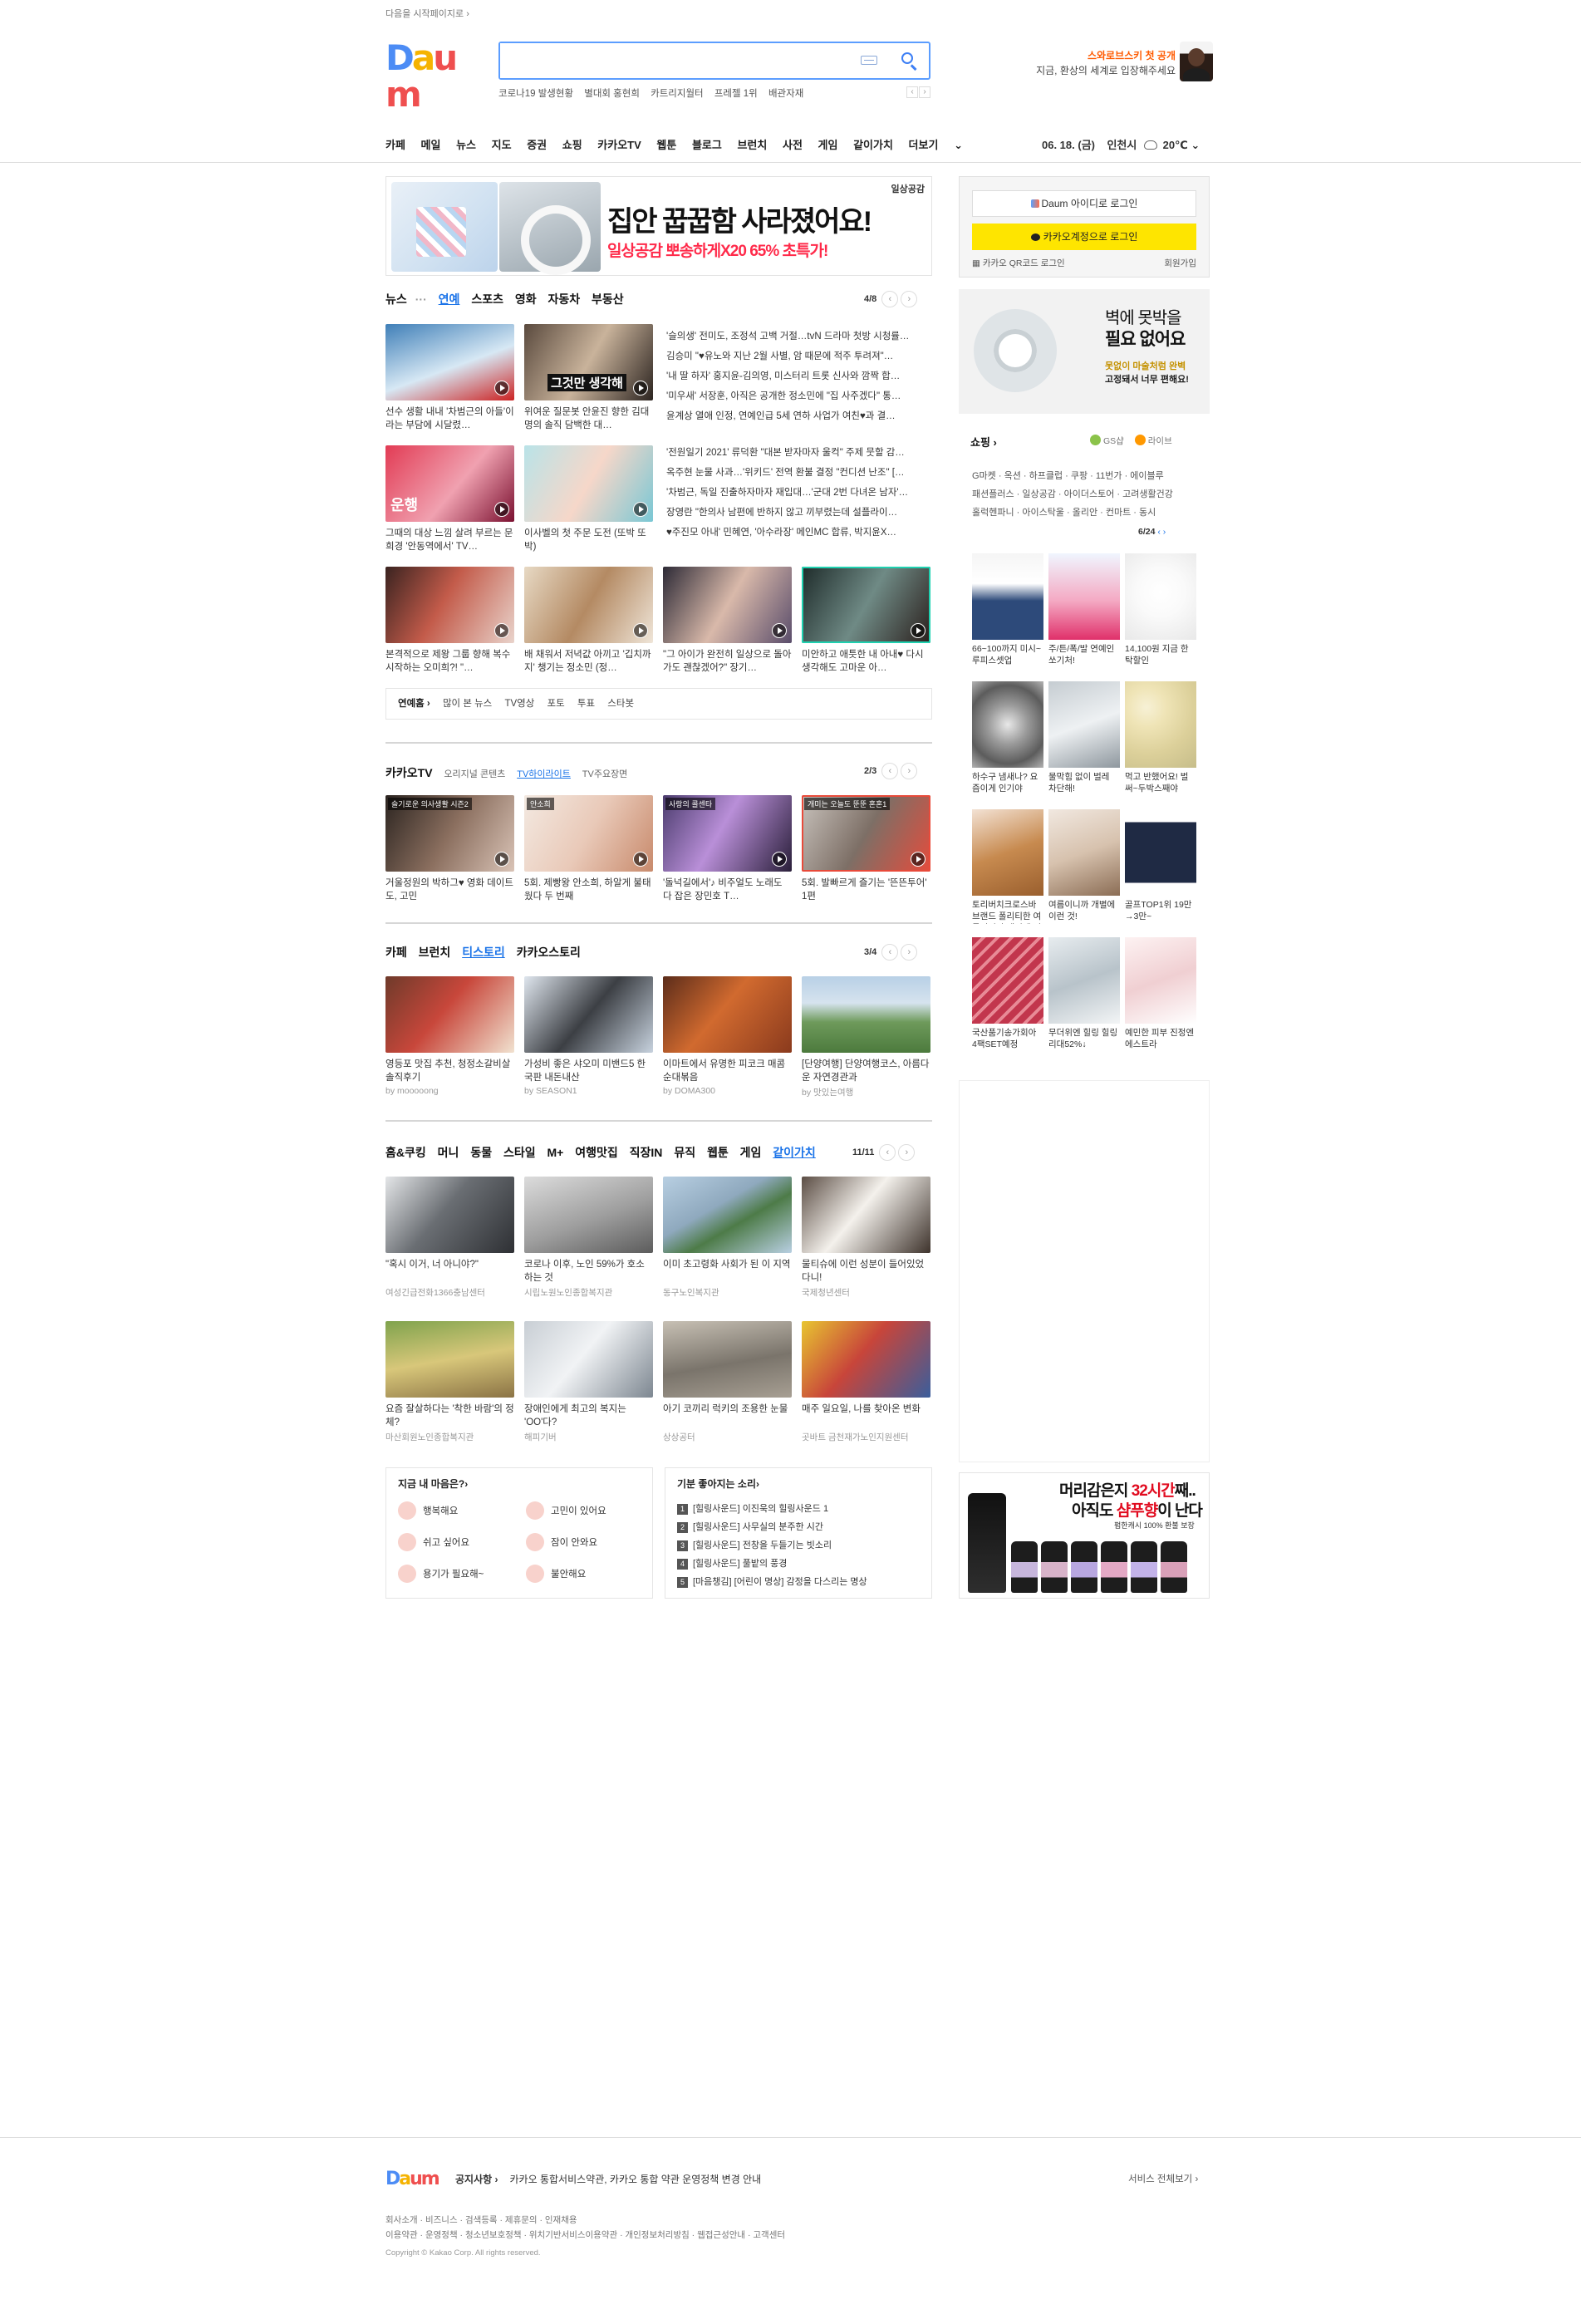 The width and height of the screenshot is (1581, 2324). Describe the element at coordinates (736, 94) in the screenshot. I see `trending-keyword: 프레젤 1위` at that location.